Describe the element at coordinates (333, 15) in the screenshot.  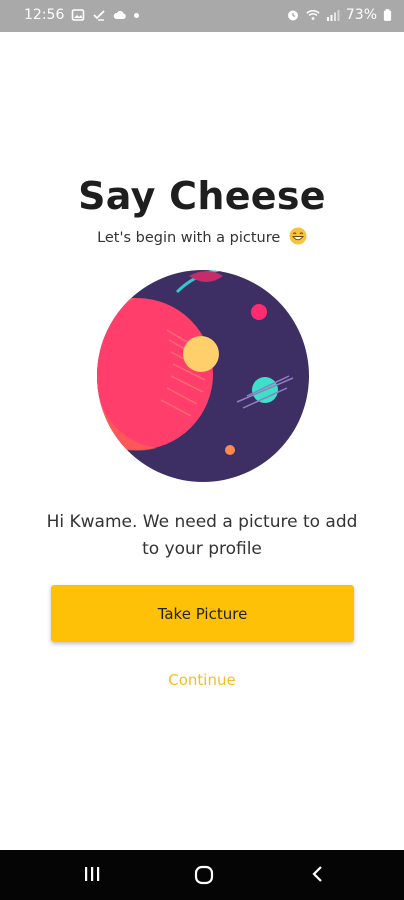
I see `signal-icon` at that location.